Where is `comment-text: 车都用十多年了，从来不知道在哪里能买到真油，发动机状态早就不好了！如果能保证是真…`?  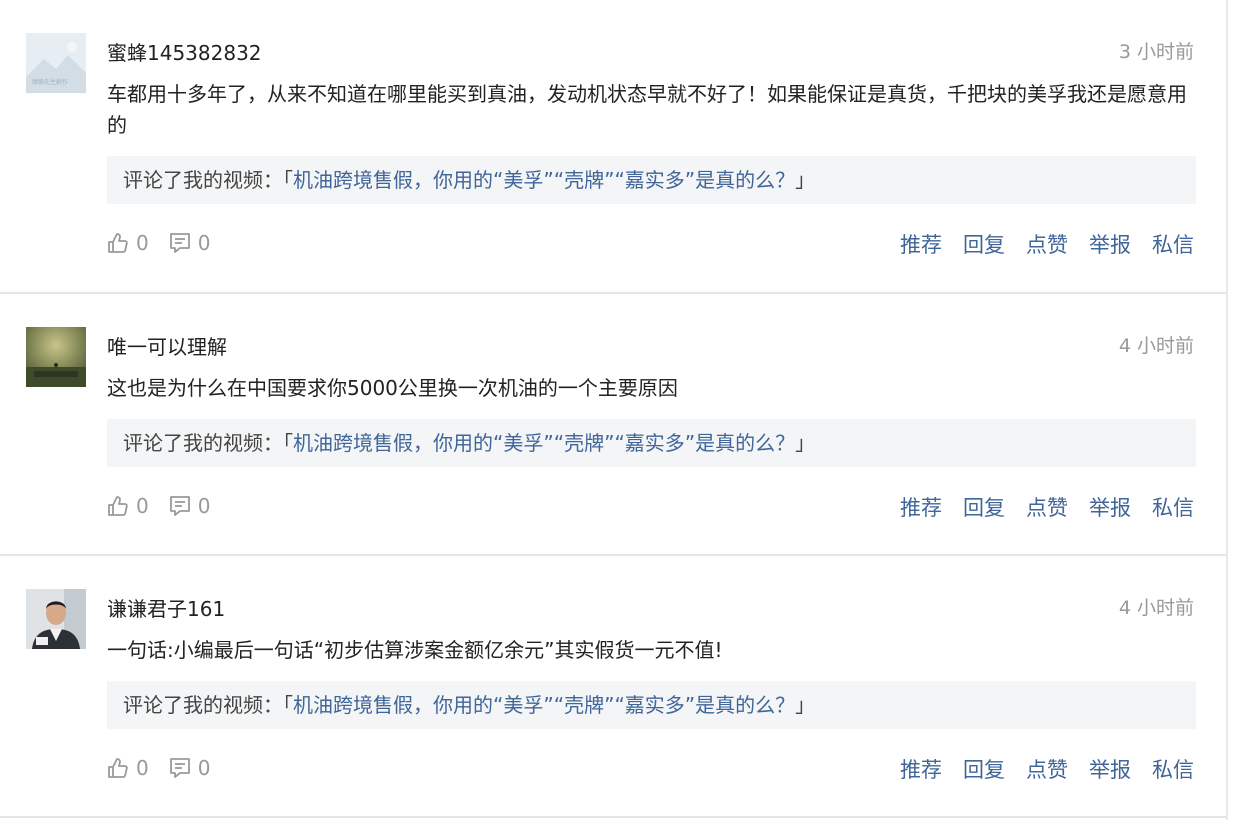 comment-text: 车都用十多年了，从来不知道在哪里能买到真油，发动机状态早就不好了！如果能保证是真… is located at coordinates (647, 109).